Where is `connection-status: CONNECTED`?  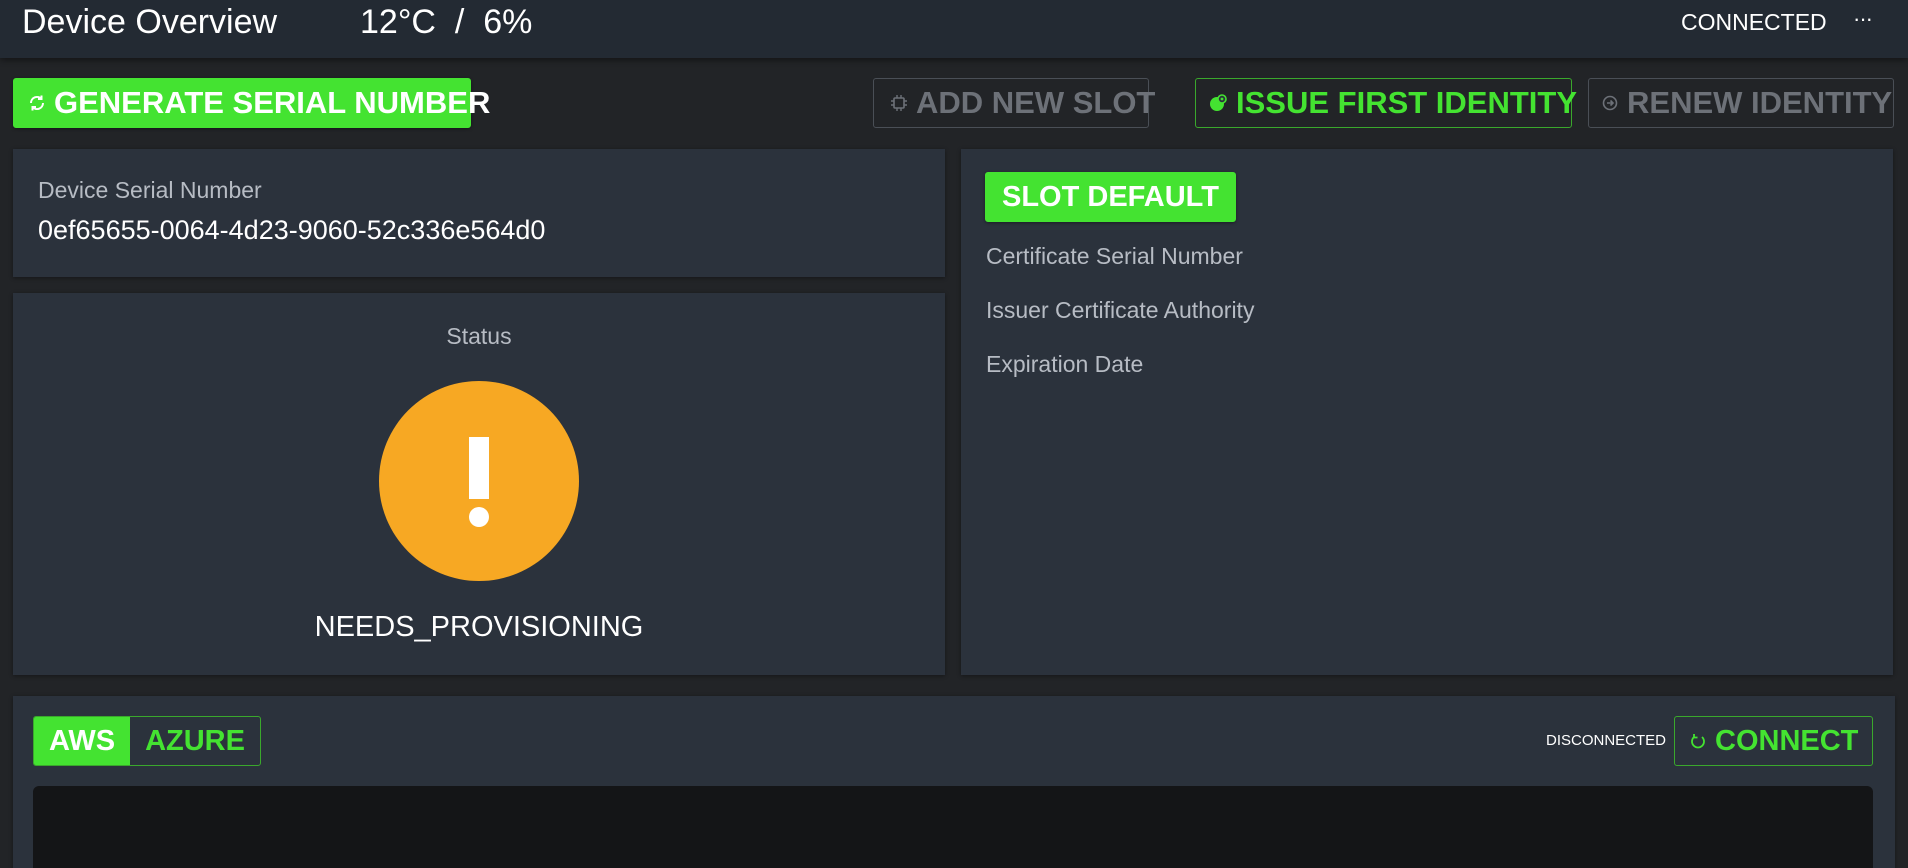 connection-status: CONNECTED is located at coordinates (1754, 22).